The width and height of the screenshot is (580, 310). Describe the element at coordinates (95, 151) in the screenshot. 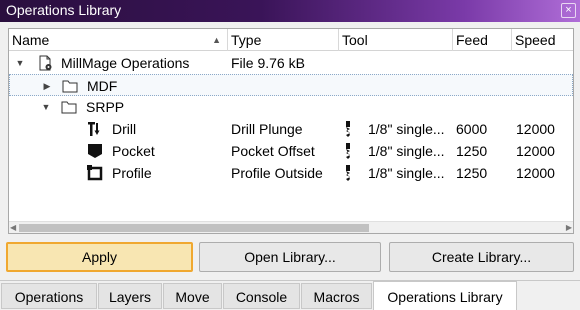

I see `pocket-op-icon` at that location.